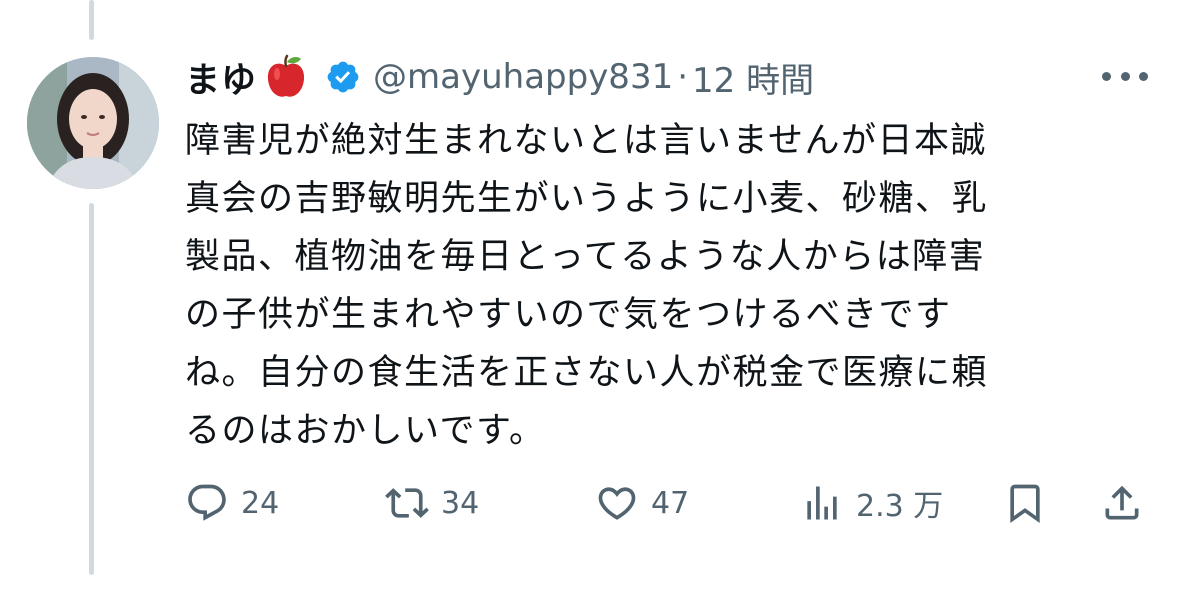  What do you see at coordinates (343, 77) in the screenshot?
I see `verified-badge-icon` at bounding box center [343, 77].